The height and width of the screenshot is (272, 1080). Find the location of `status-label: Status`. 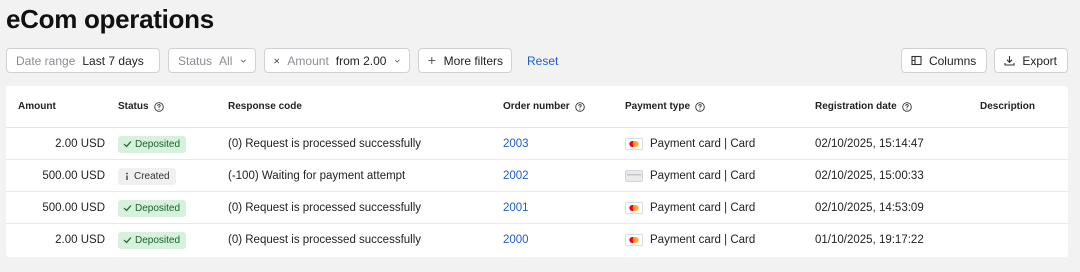

status-label: Status is located at coordinates (195, 60).